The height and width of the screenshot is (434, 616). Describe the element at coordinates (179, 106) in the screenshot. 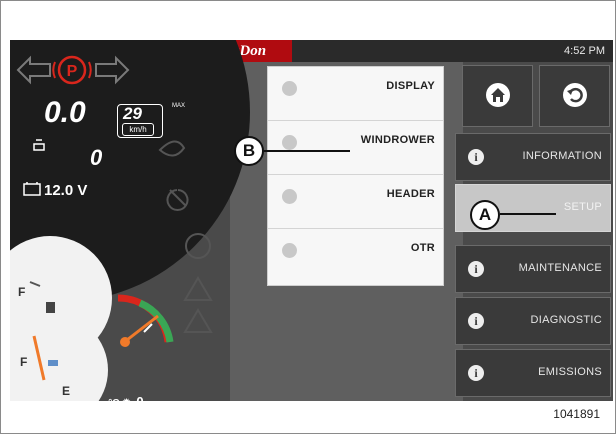

I see `max-speed-tag: MAX` at that location.